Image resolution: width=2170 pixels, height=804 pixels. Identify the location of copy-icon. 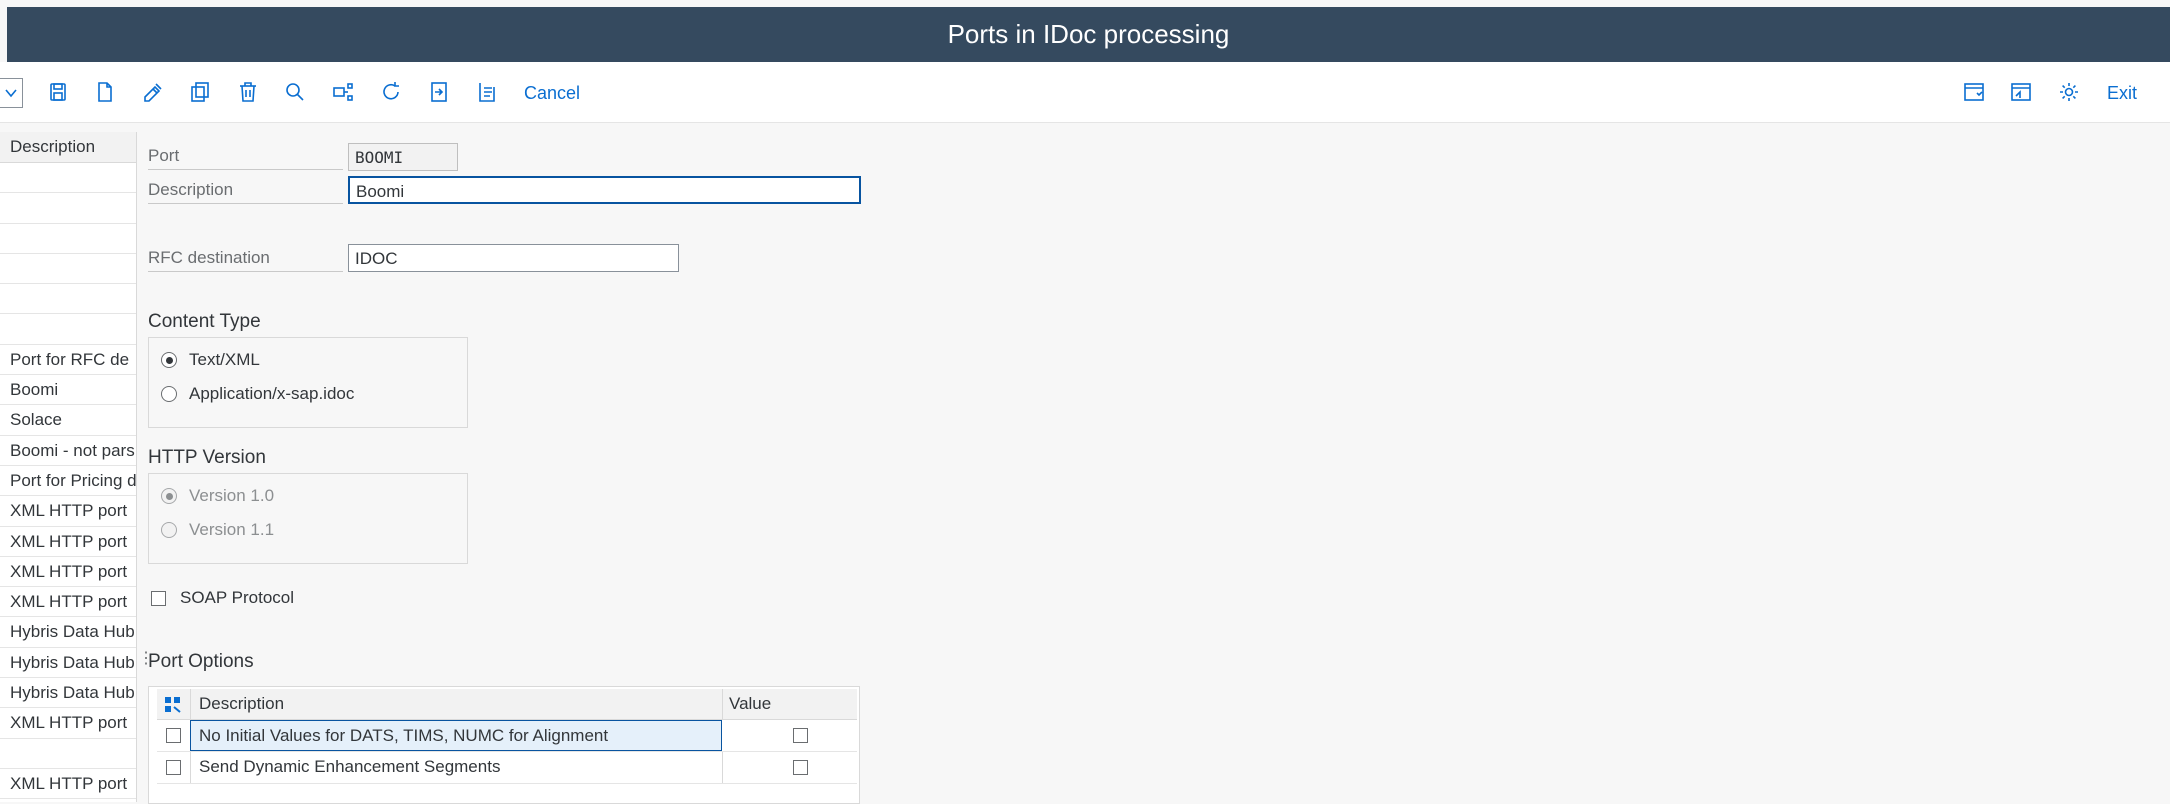
(200, 92).